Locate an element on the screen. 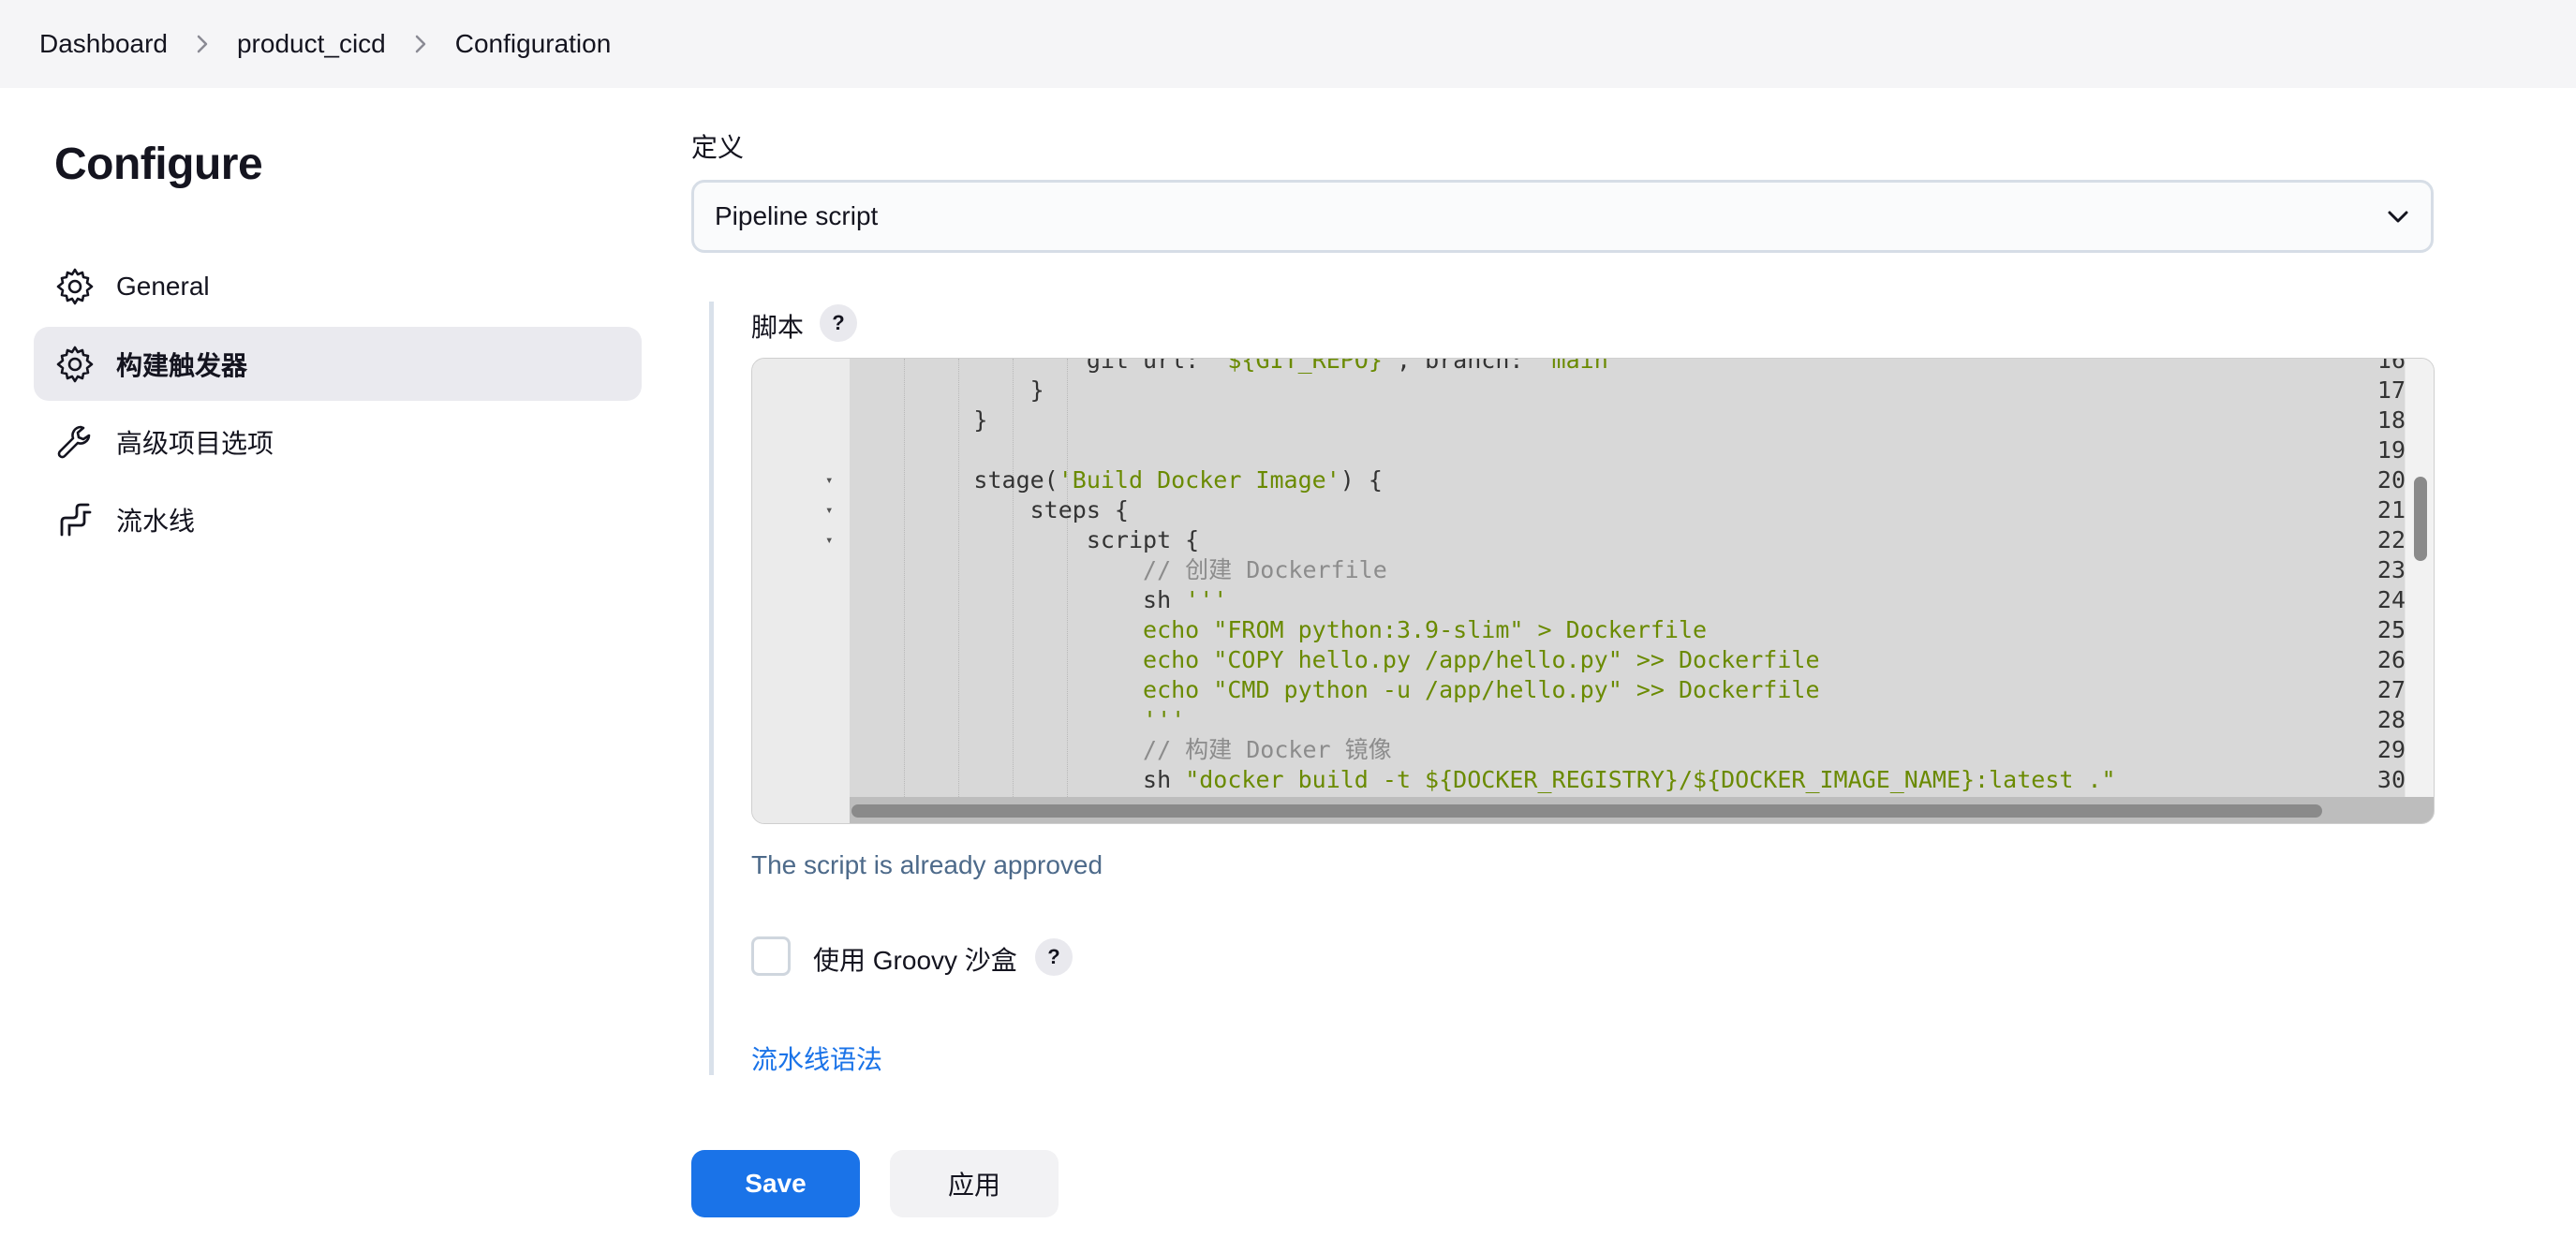 This screenshot has height=1253, width=2576. breadcrumb-dashboard: Dashboard is located at coordinates (103, 44).